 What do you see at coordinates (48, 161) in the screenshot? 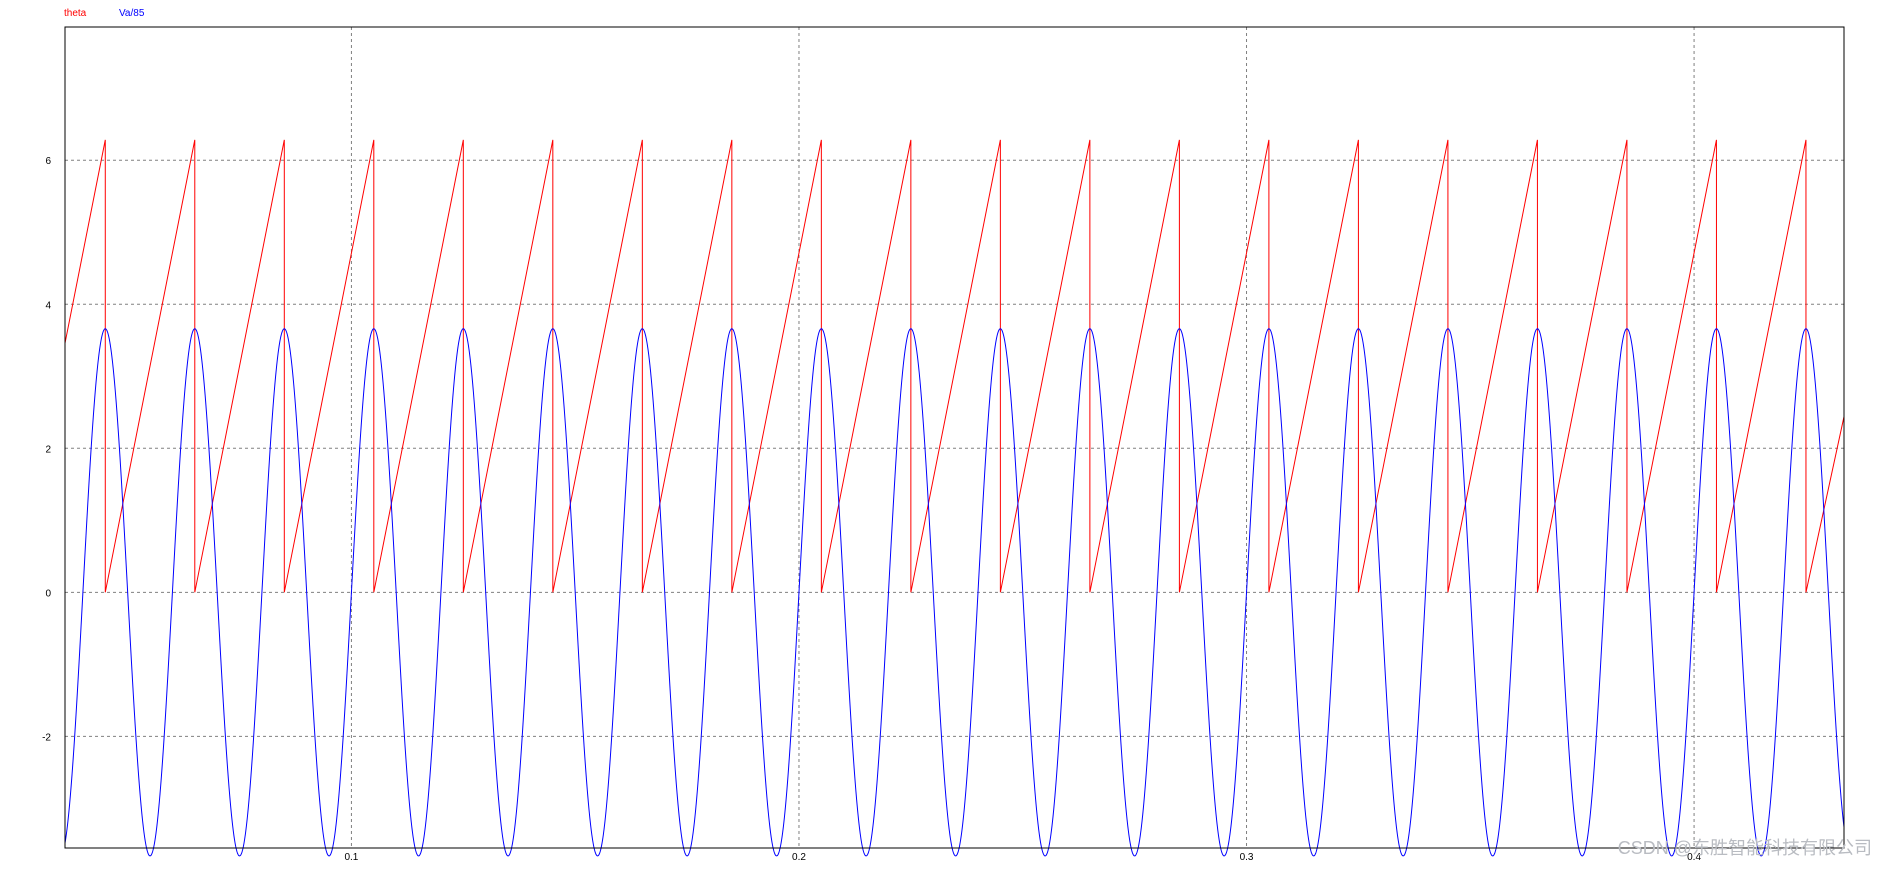
I see `y-tick-label: 6` at bounding box center [48, 161].